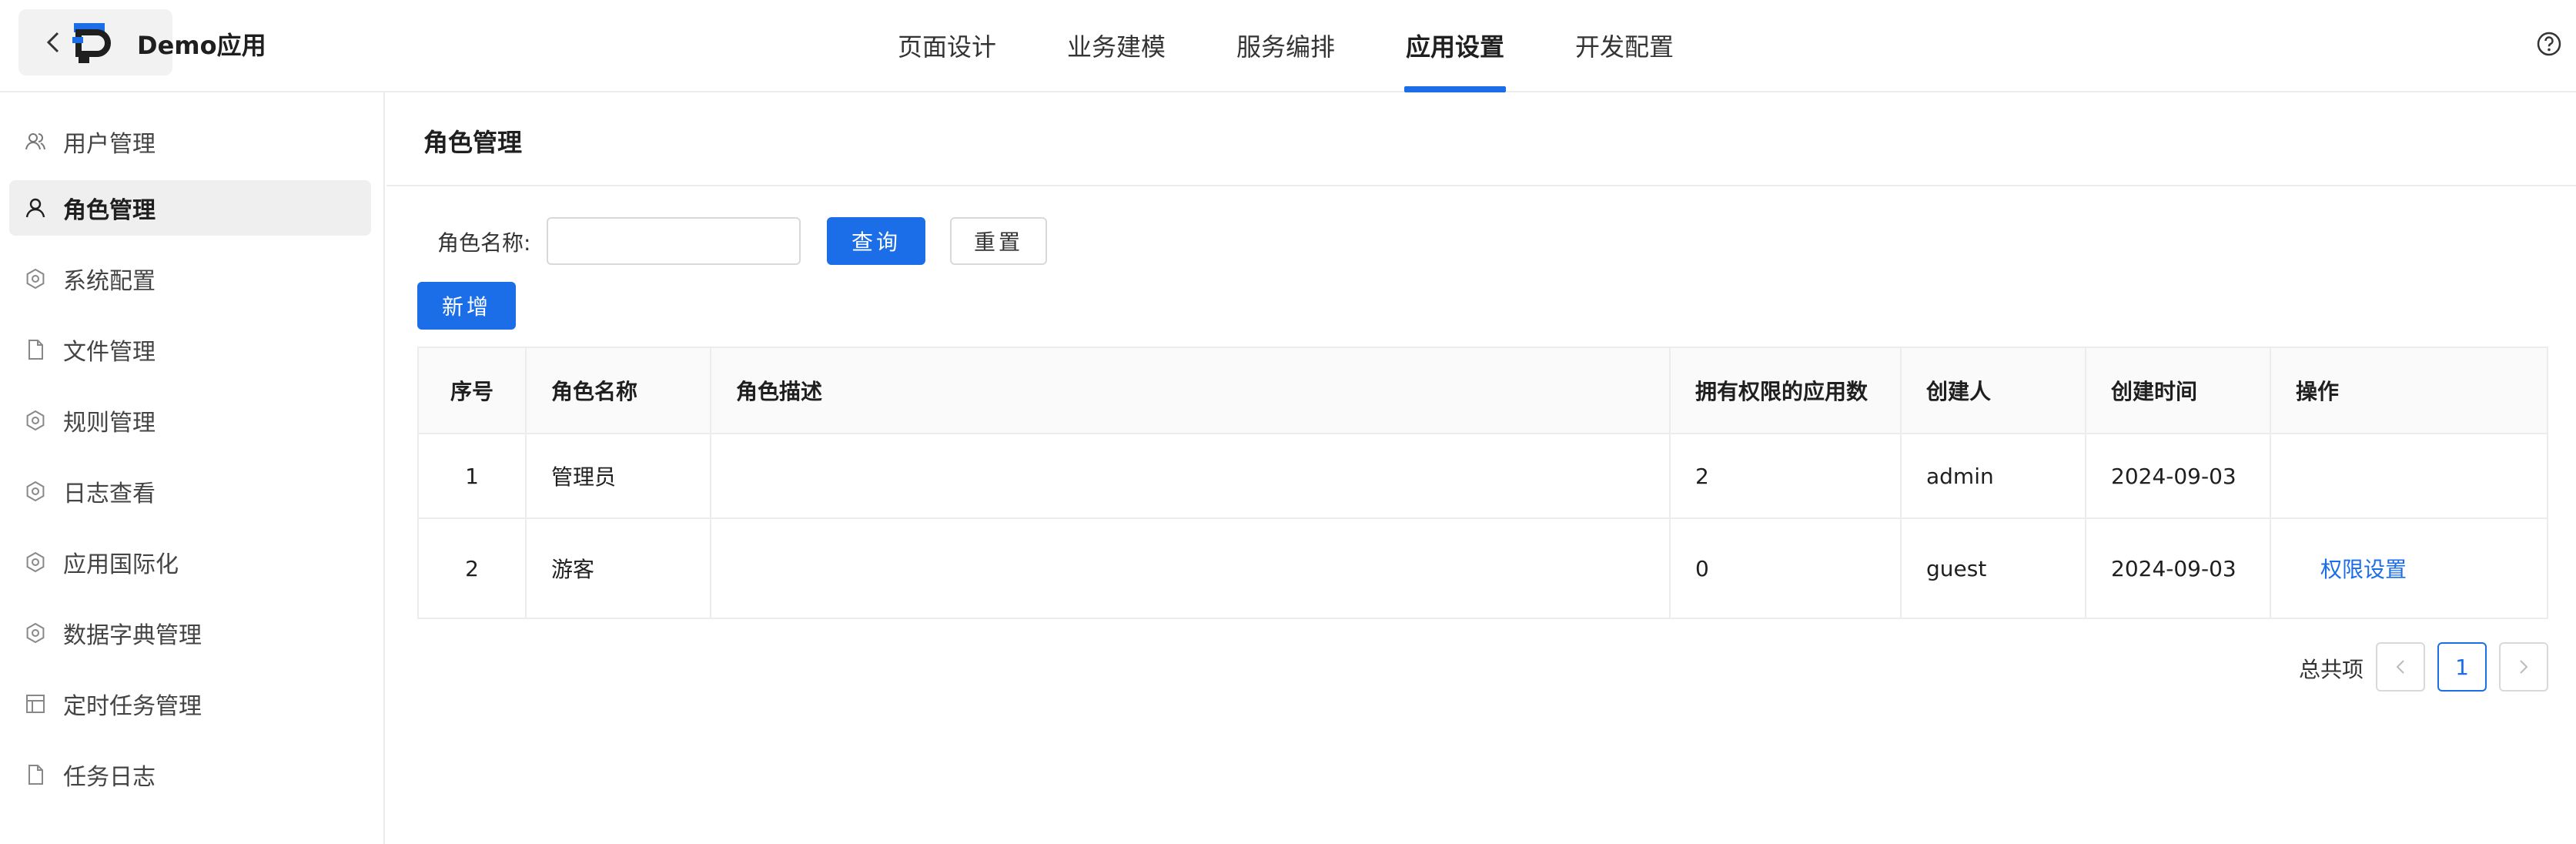 This screenshot has width=2576, height=844. What do you see at coordinates (473, 390) in the screenshot?
I see `column-header-index: 序号` at bounding box center [473, 390].